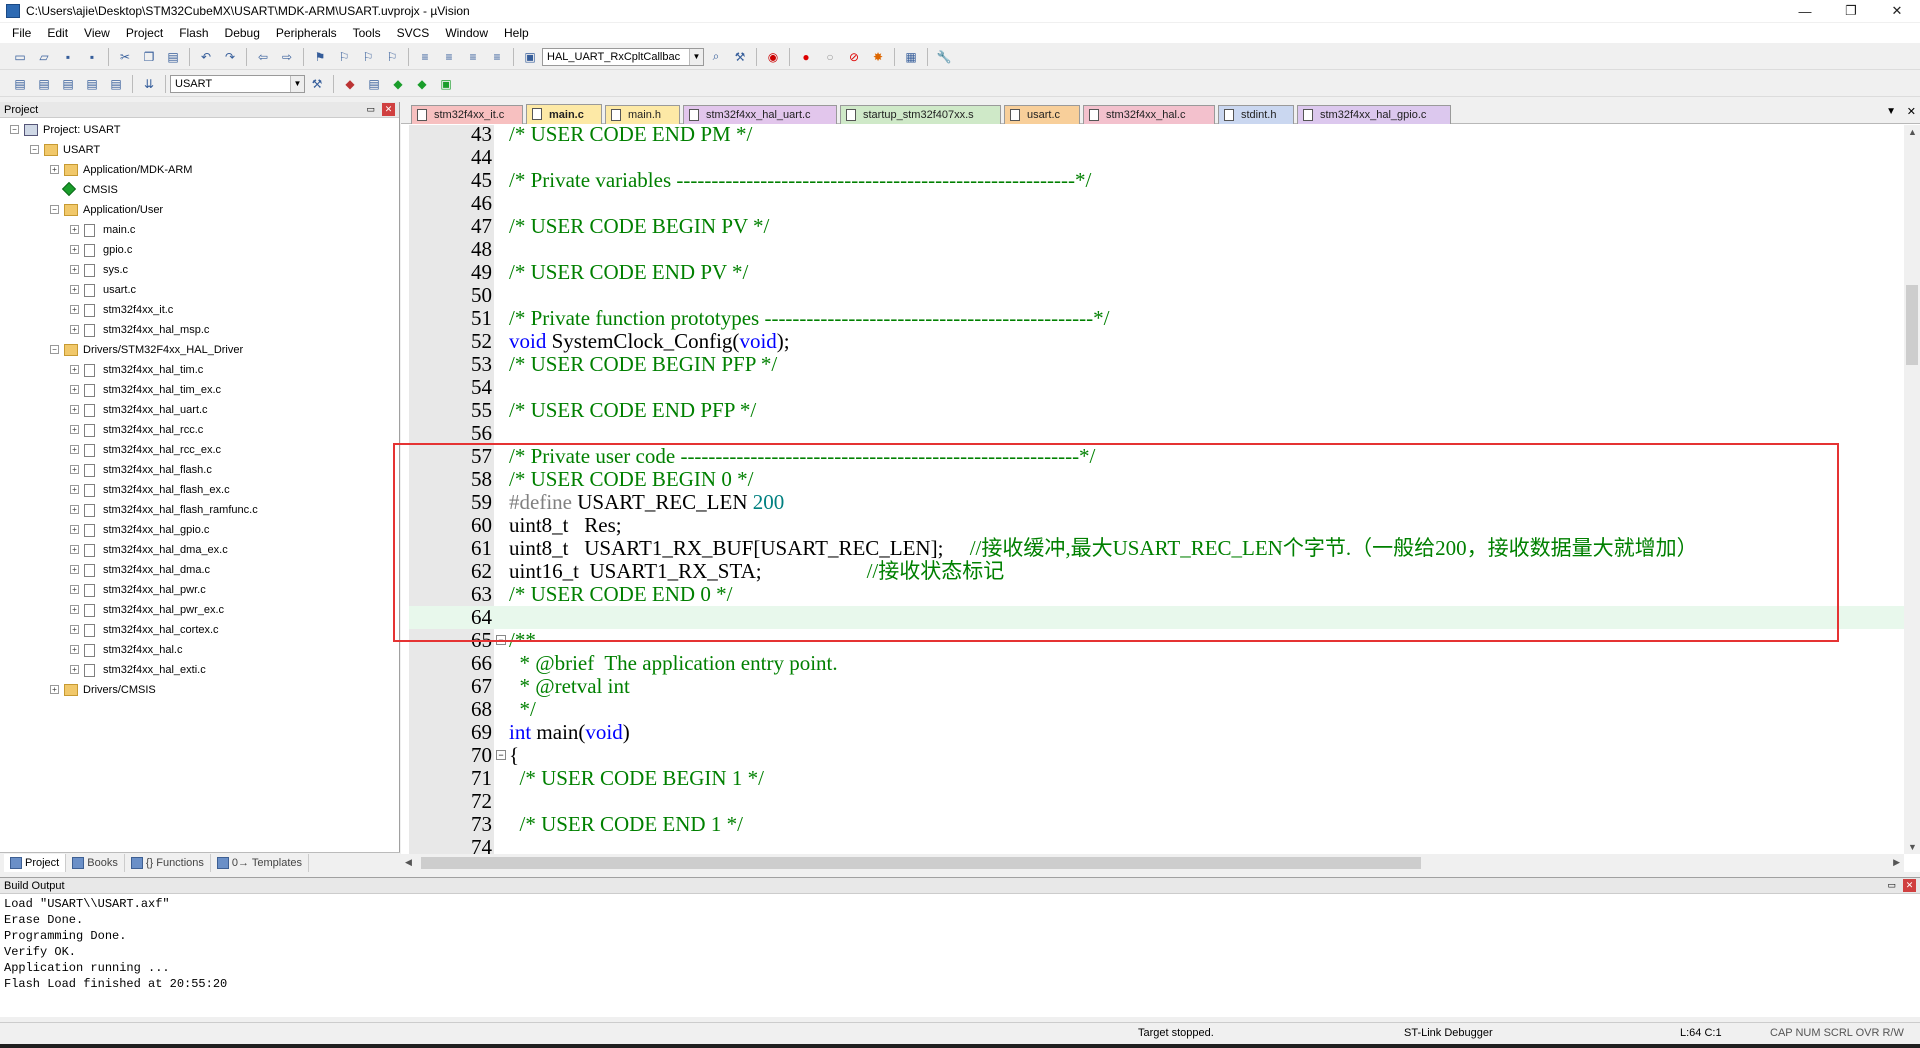 The height and width of the screenshot is (1048, 1920). Describe the element at coordinates (260, 862) in the screenshot. I see `panel-tab-3: 0→ Templates` at that location.